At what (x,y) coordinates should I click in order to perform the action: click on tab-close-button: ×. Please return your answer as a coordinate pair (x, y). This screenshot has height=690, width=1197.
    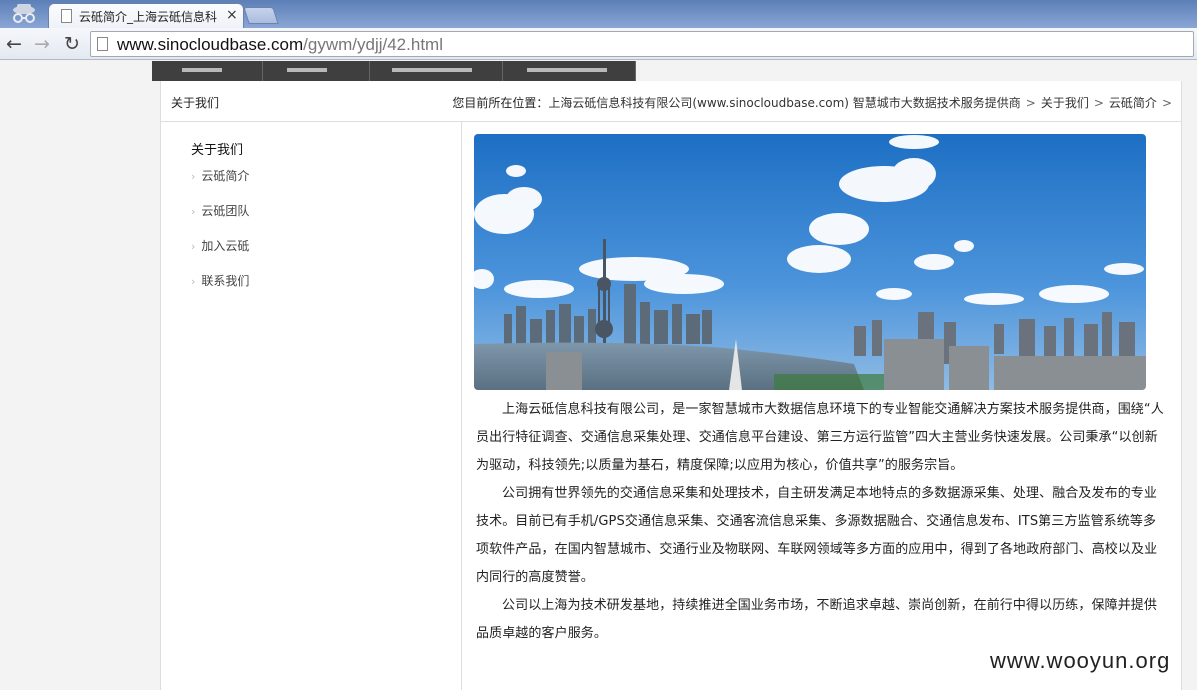
    Looking at the image, I should click on (232, 15).